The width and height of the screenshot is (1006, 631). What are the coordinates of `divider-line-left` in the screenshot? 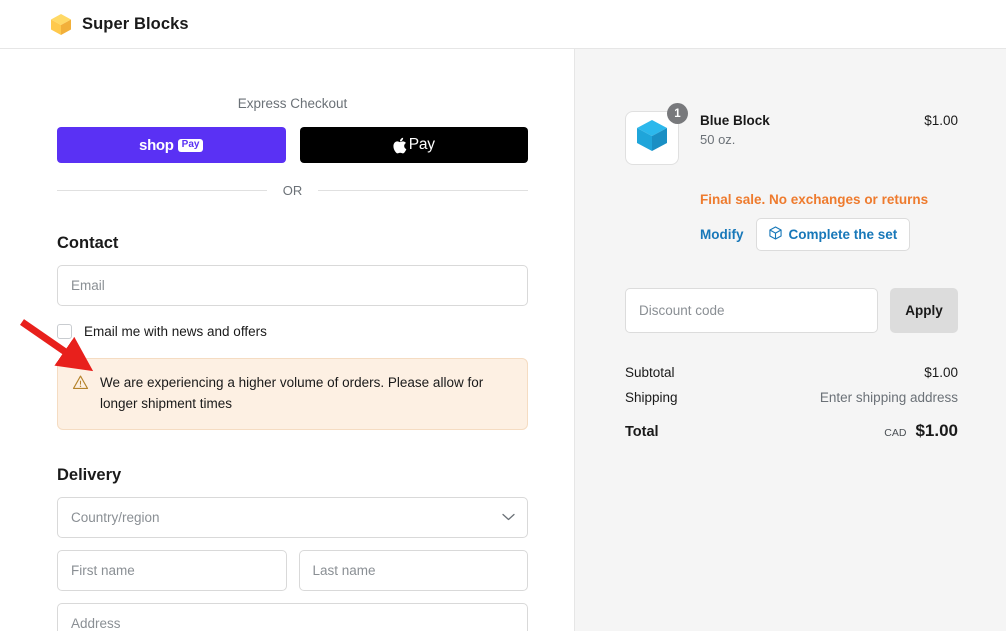 It's located at (162, 190).